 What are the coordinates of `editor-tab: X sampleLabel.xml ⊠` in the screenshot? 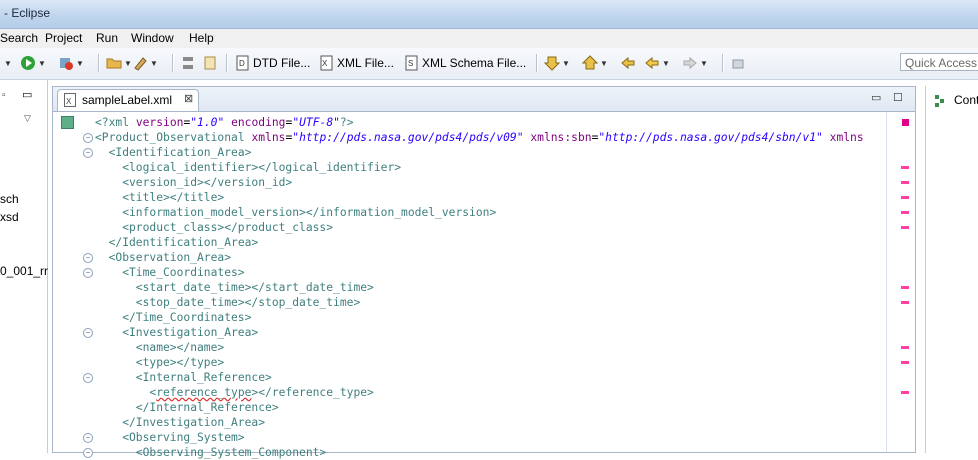 It's located at (128, 100).